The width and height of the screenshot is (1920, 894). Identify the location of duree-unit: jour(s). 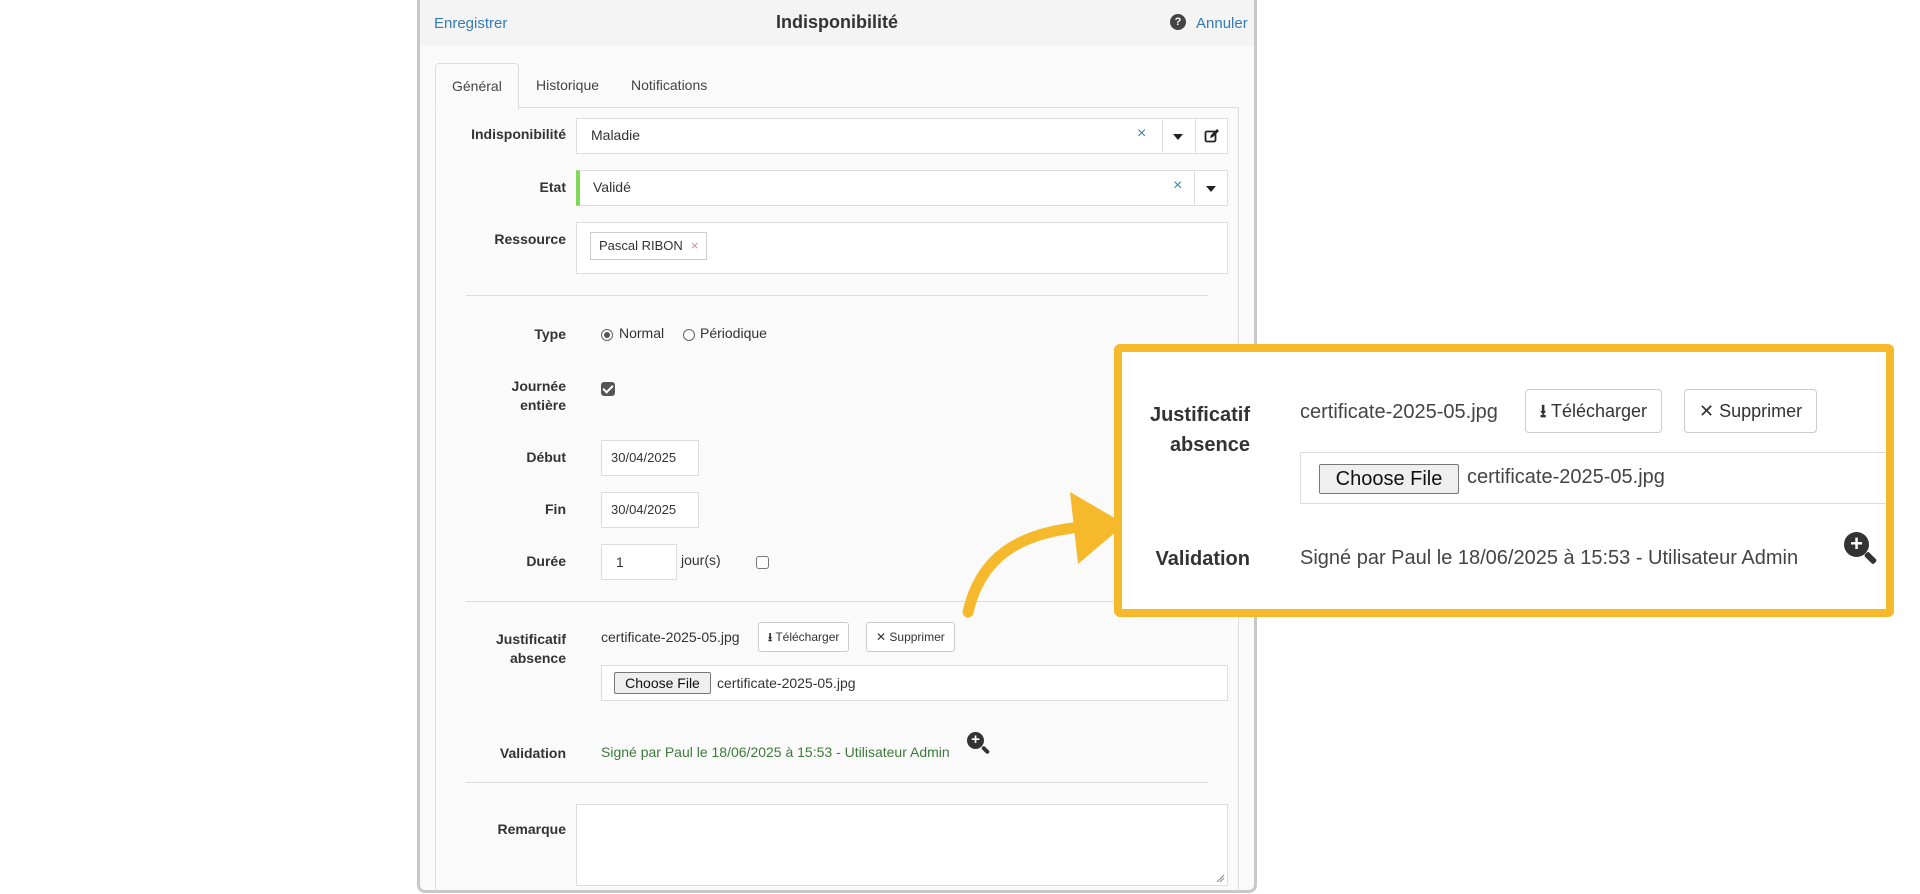
(701, 560).